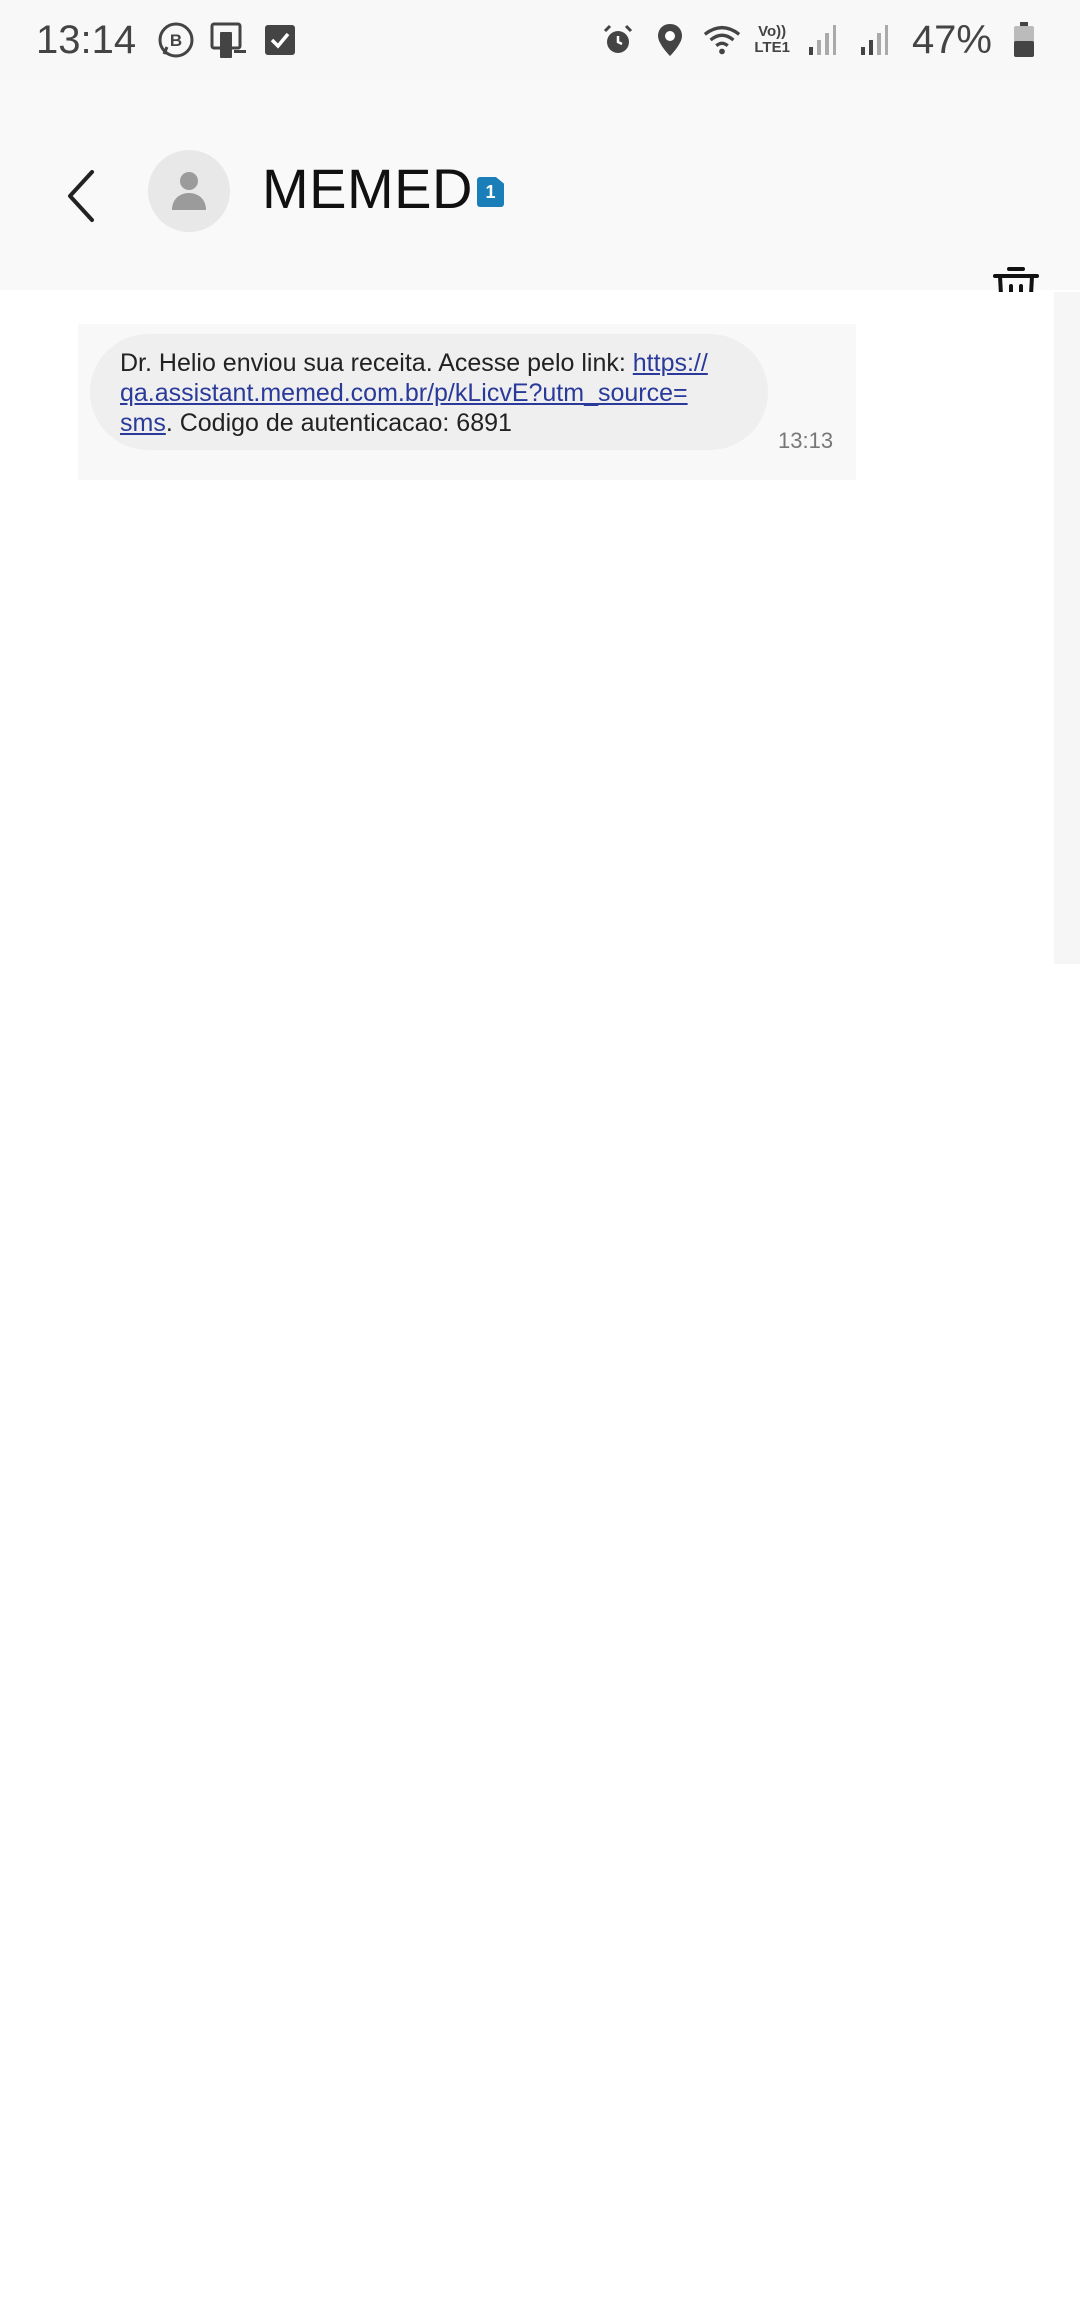 This screenshot has height=2316, width=1080. I want to click on check-icon, so click(280, 40).